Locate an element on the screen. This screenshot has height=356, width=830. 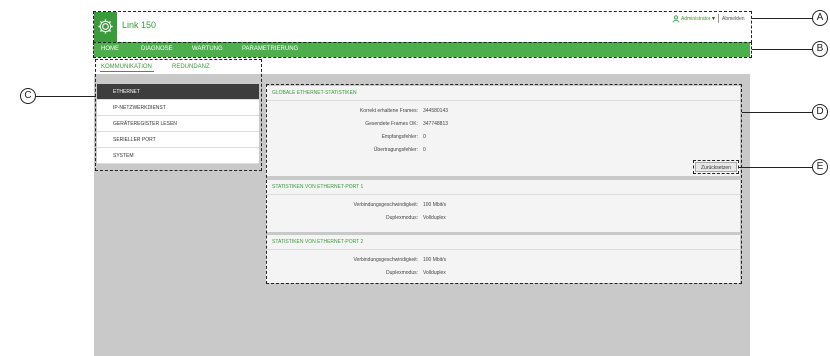
leader-line-a is located at coordinates (782, 18).